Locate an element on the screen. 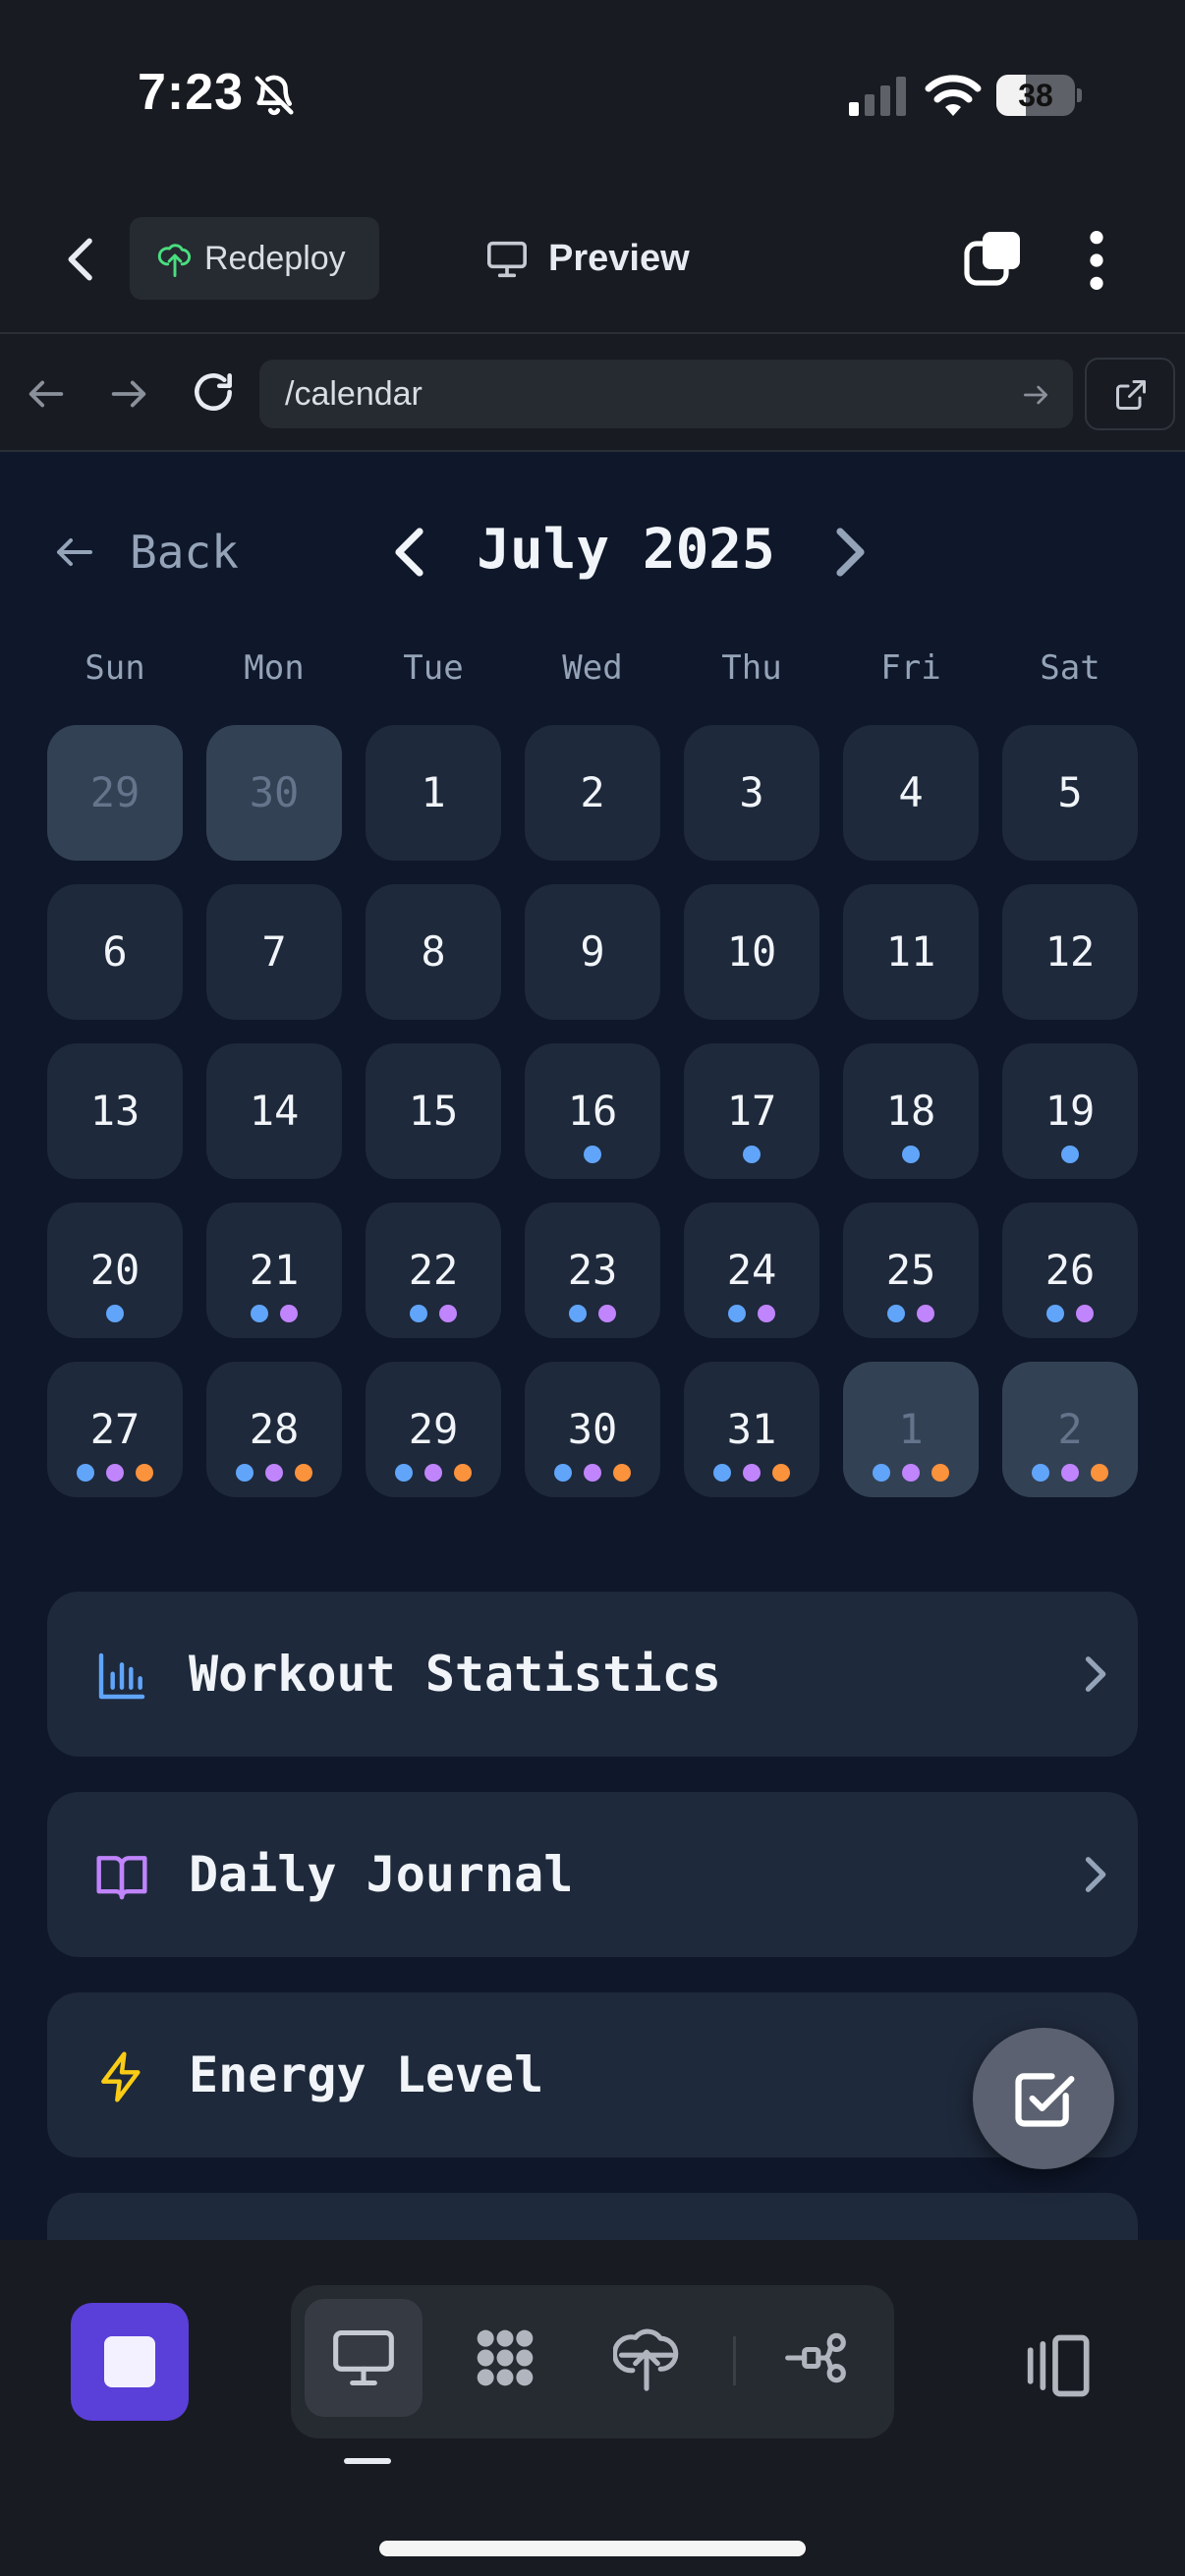 The height and width of the screenshot is (2576, 1185). status-bar: 7:23 38 is located at coordinates (592, 98).